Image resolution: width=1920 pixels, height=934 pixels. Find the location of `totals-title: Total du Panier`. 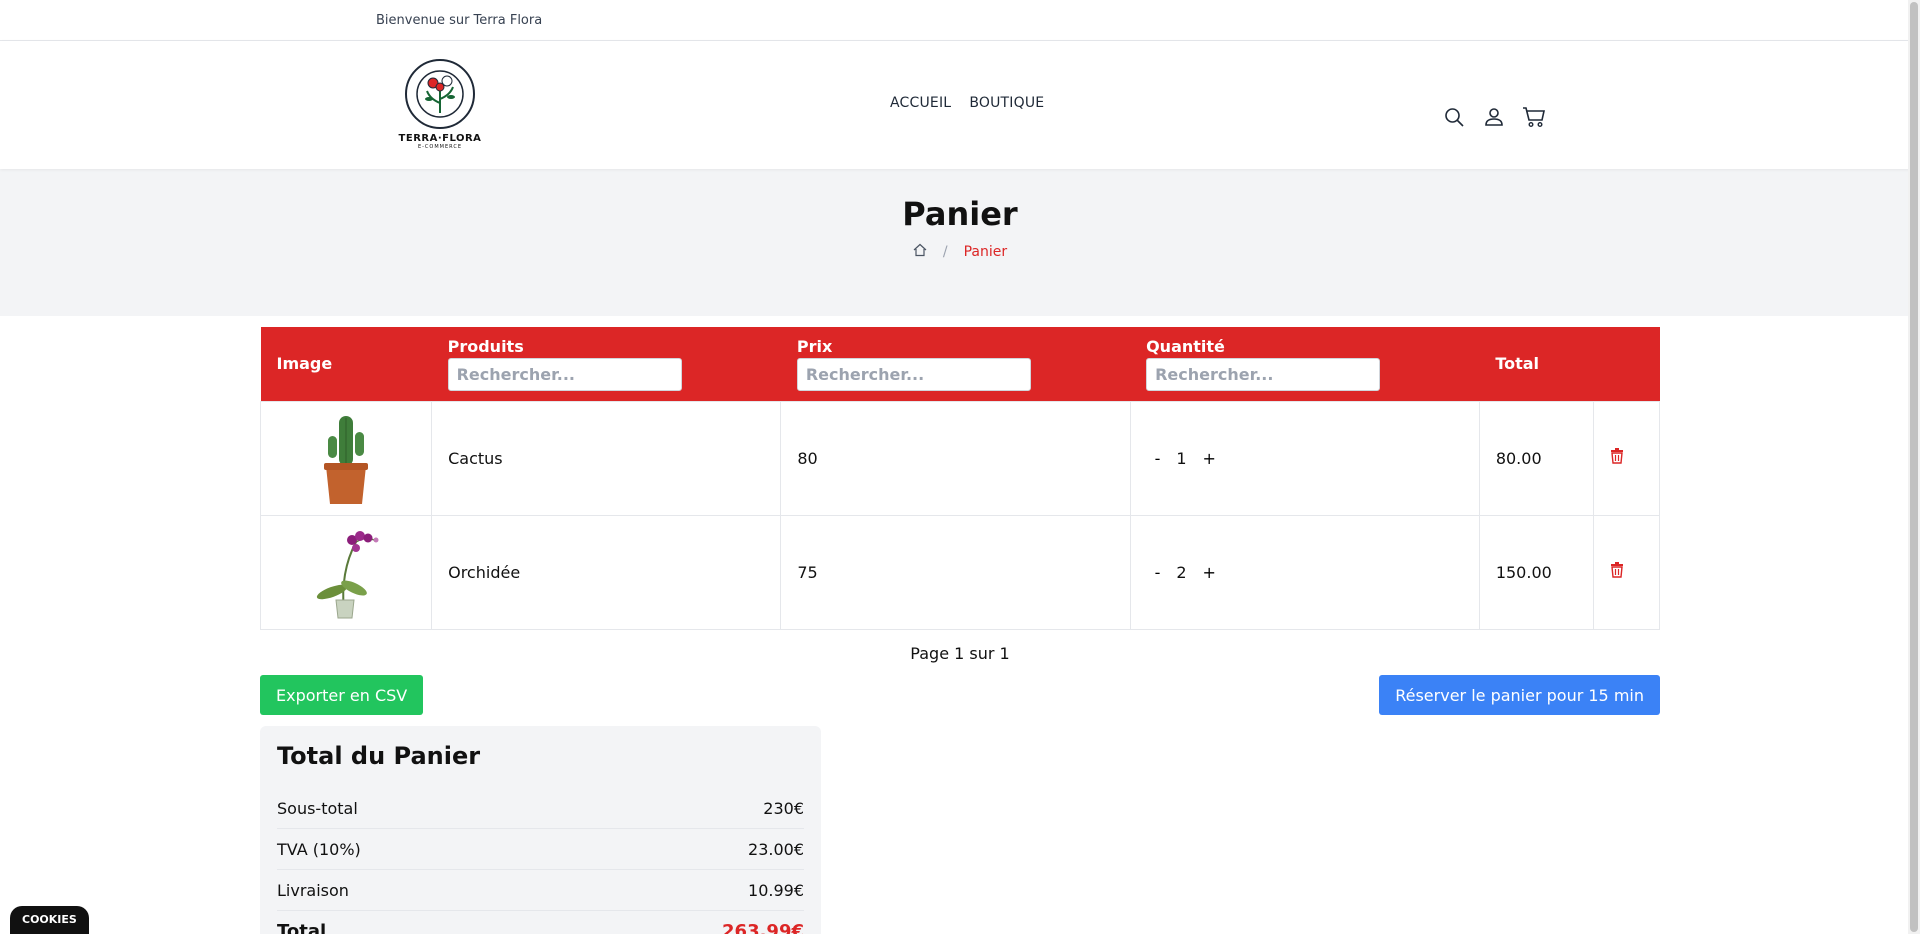

totals-title: Total du Panier is located at coordinates (379, 756).